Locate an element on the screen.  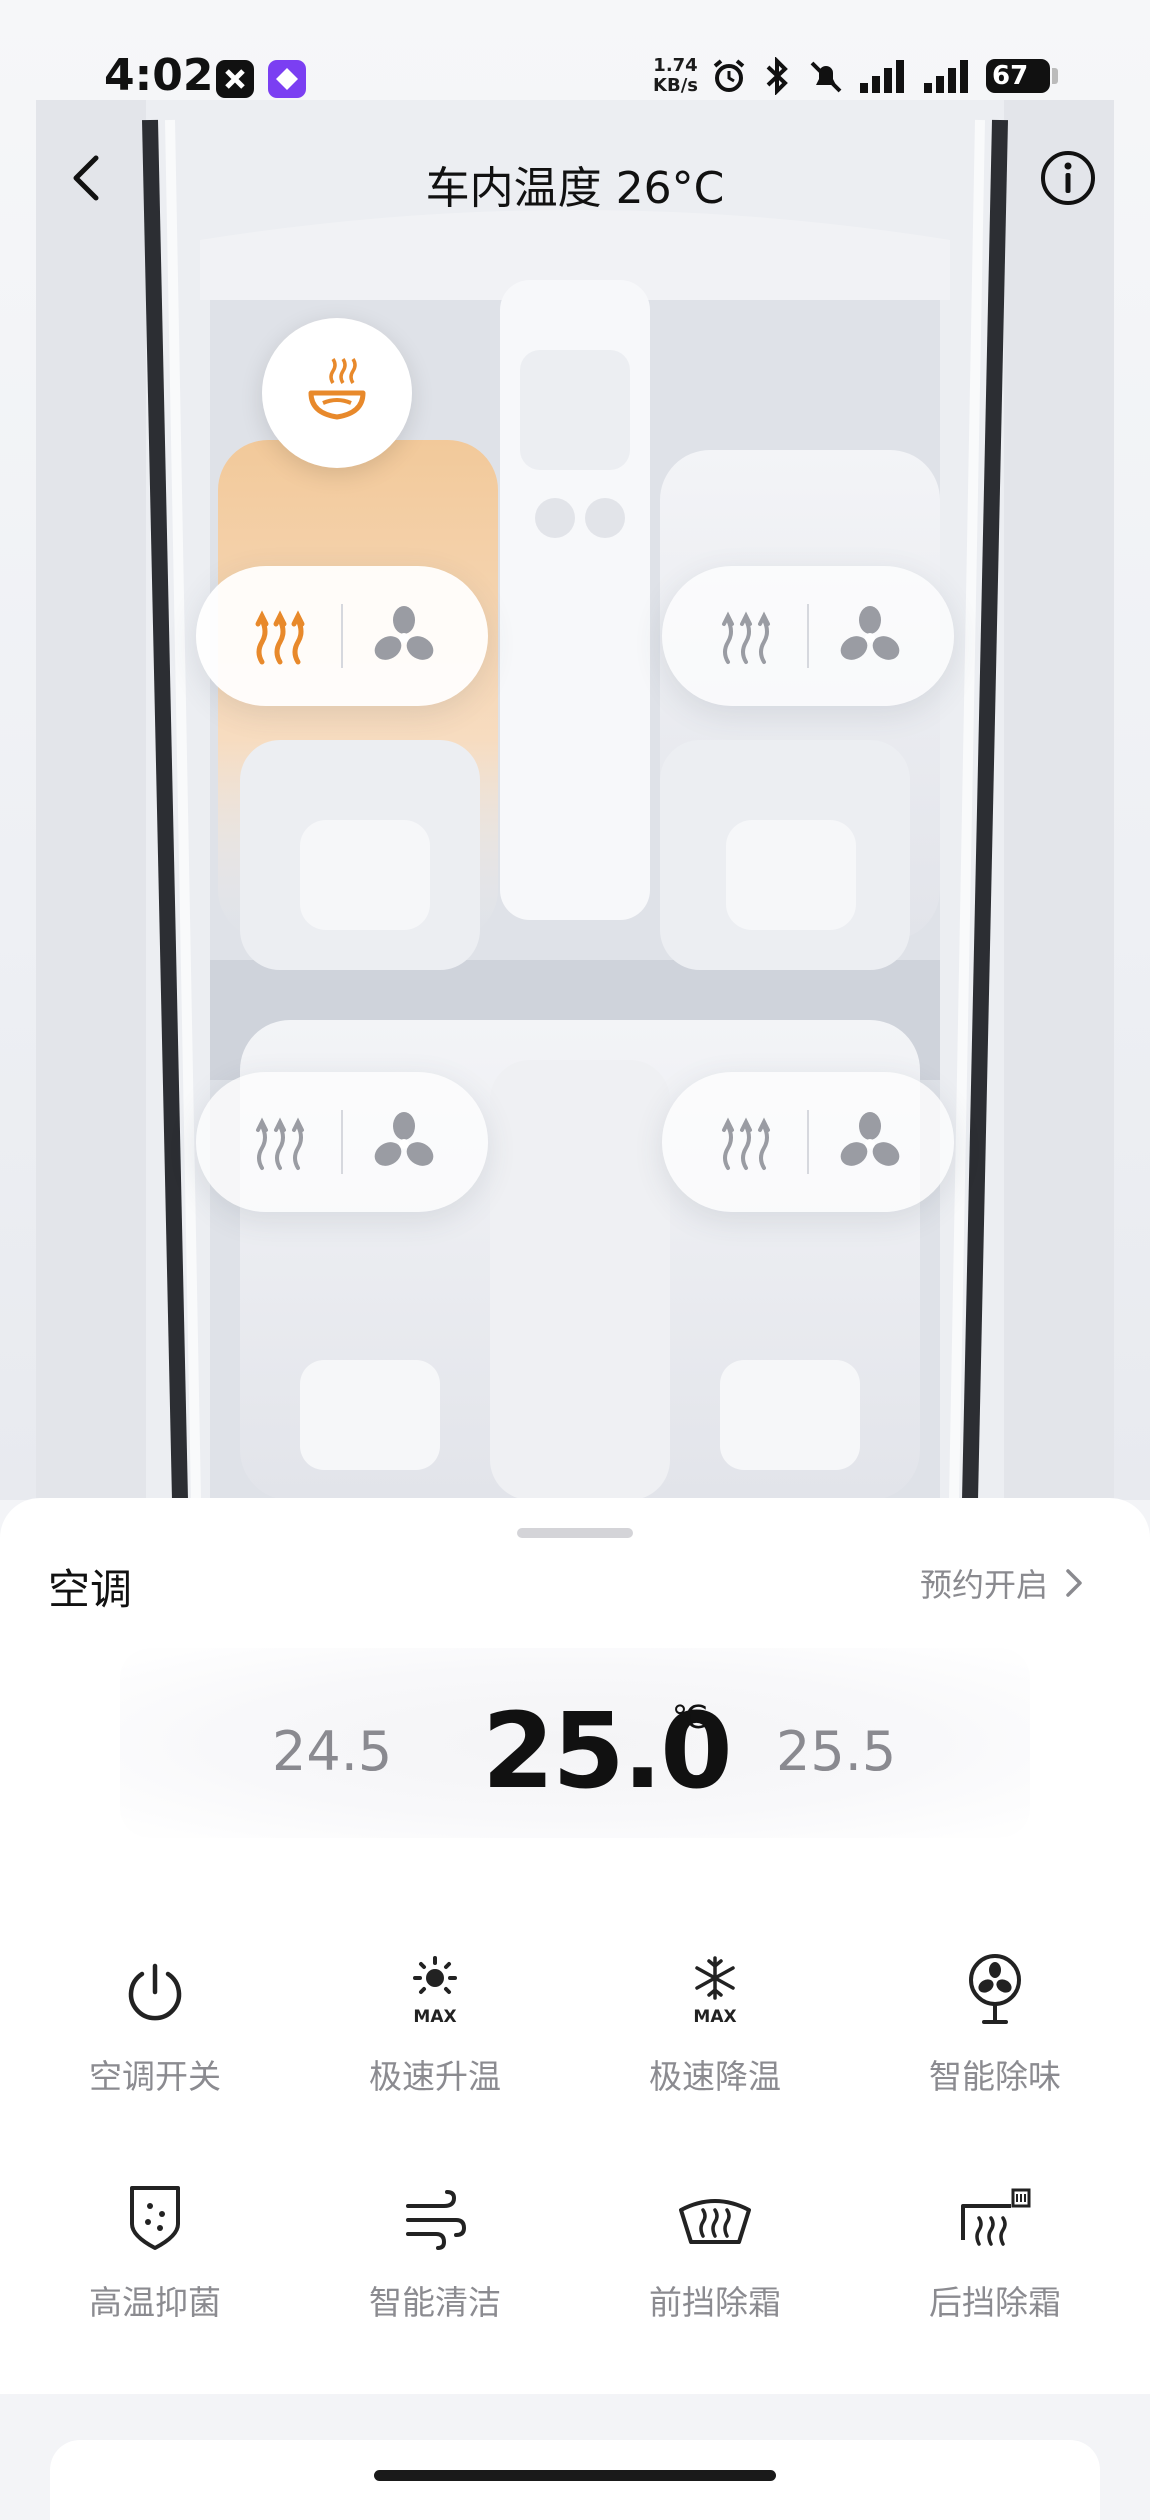
rapid-heat-label: 极速升温 is located at coordinates (435, 2076).